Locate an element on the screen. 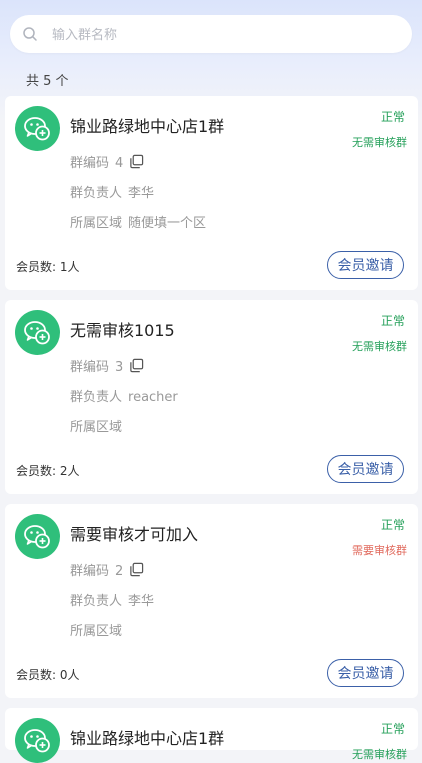 The height and width of the screenshot is (763, 422). group-owner-value: reacher is located at coordinates (153, 397).